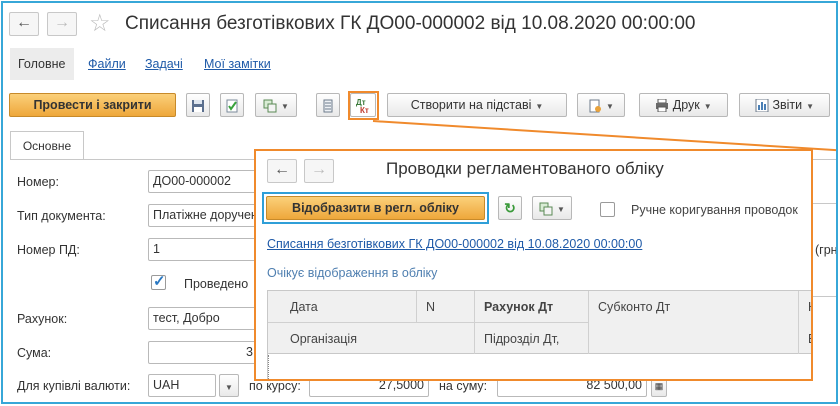 This screenshot has width=840, height=406. What do you see at coordinates (74, 386) in the screenshot?
I see `fx-purchase-label: Для купівлі валюти:` at bounding box center [74, 386].